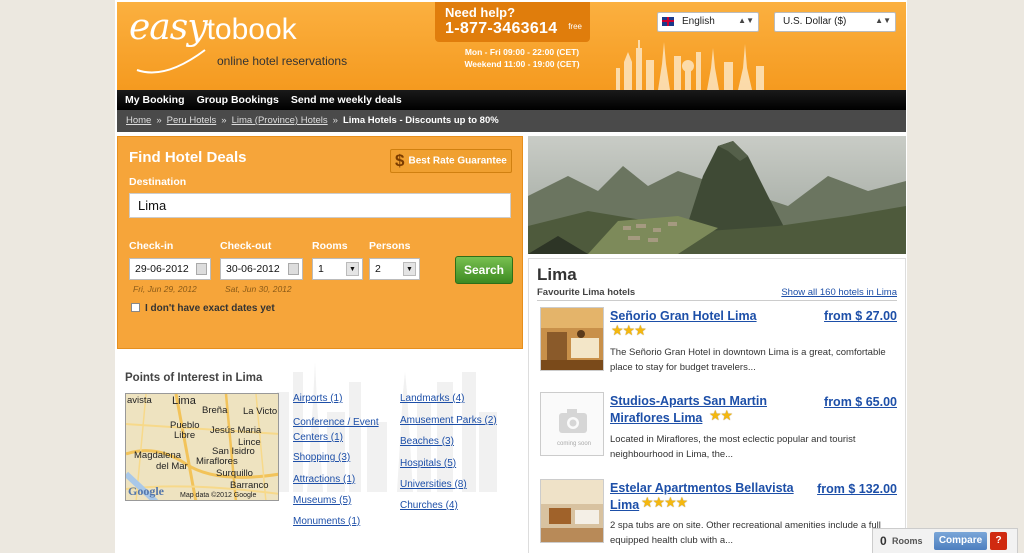  I want to click on poi-title: Points of Interest in Lima, so click(194, 378).